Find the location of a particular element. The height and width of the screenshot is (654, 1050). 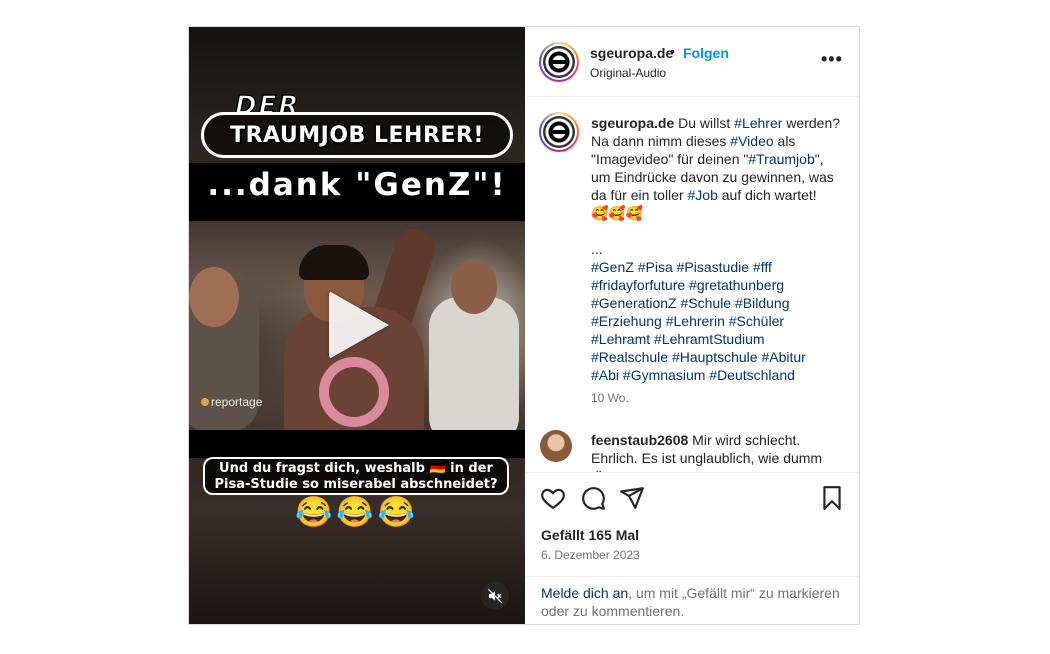

hashtag-link: #Schule is located at coordinates (706, 303).